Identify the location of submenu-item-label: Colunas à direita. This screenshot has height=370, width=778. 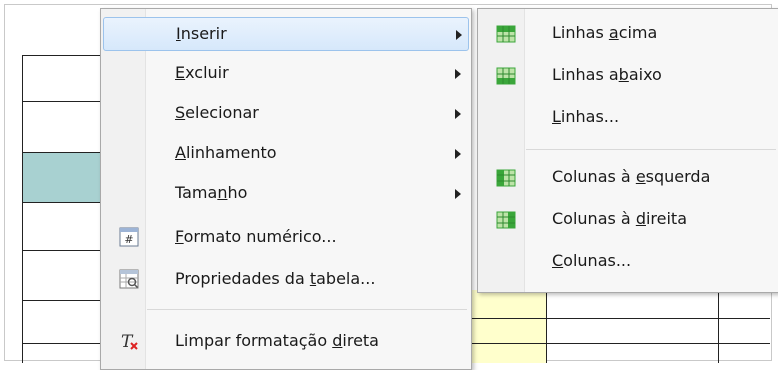
(619, 218).